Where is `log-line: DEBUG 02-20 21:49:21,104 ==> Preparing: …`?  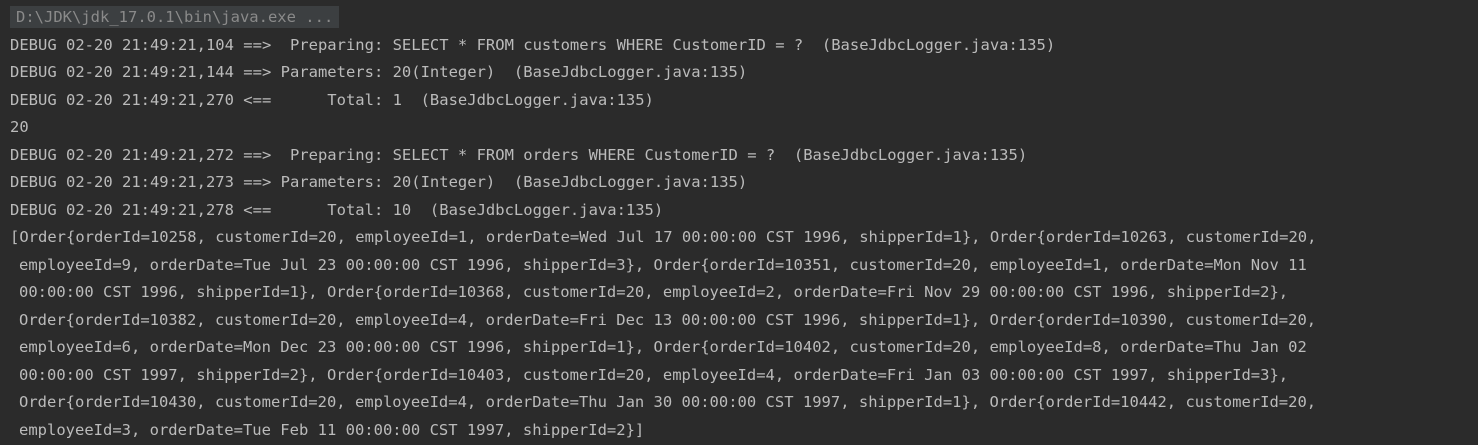 log-line: DEBUG 02-20 21:49:21,104 ==> Preparing: … is located at coordinates (533, 44).